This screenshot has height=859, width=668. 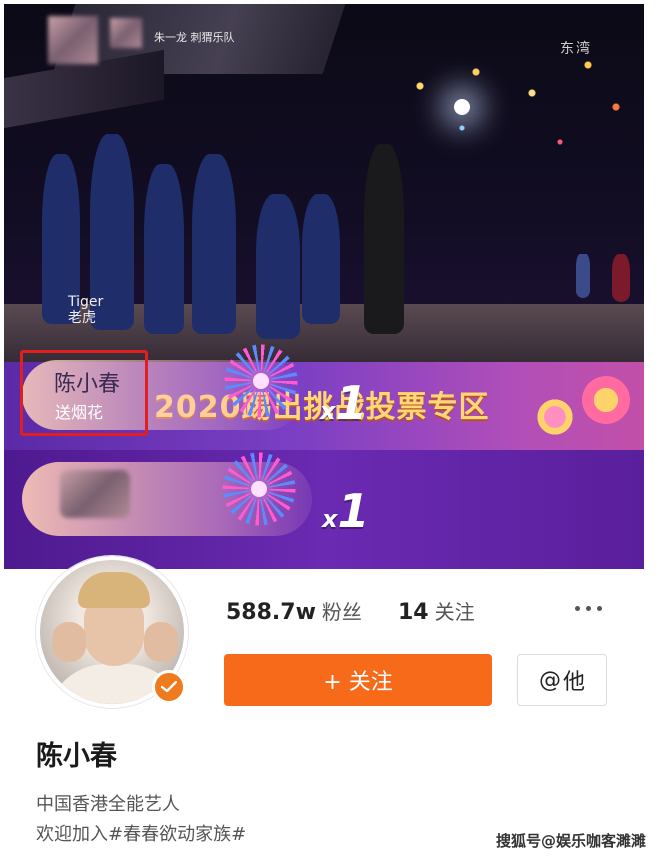 I want to click on blurred-sender, so click(x=95, y=494).